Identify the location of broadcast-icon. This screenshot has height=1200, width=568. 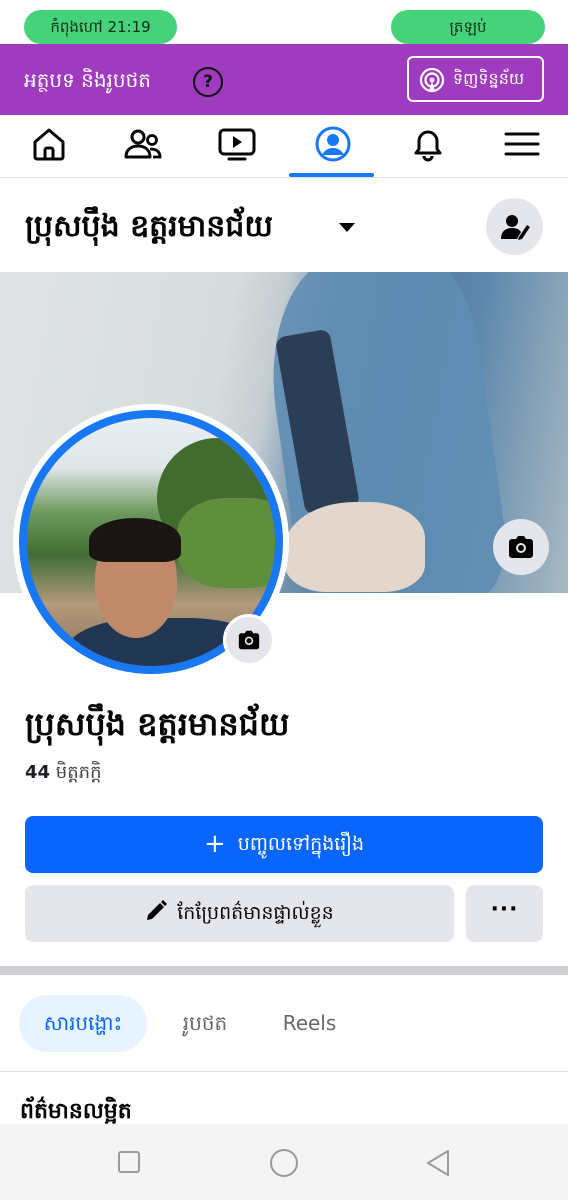
(432, 80).